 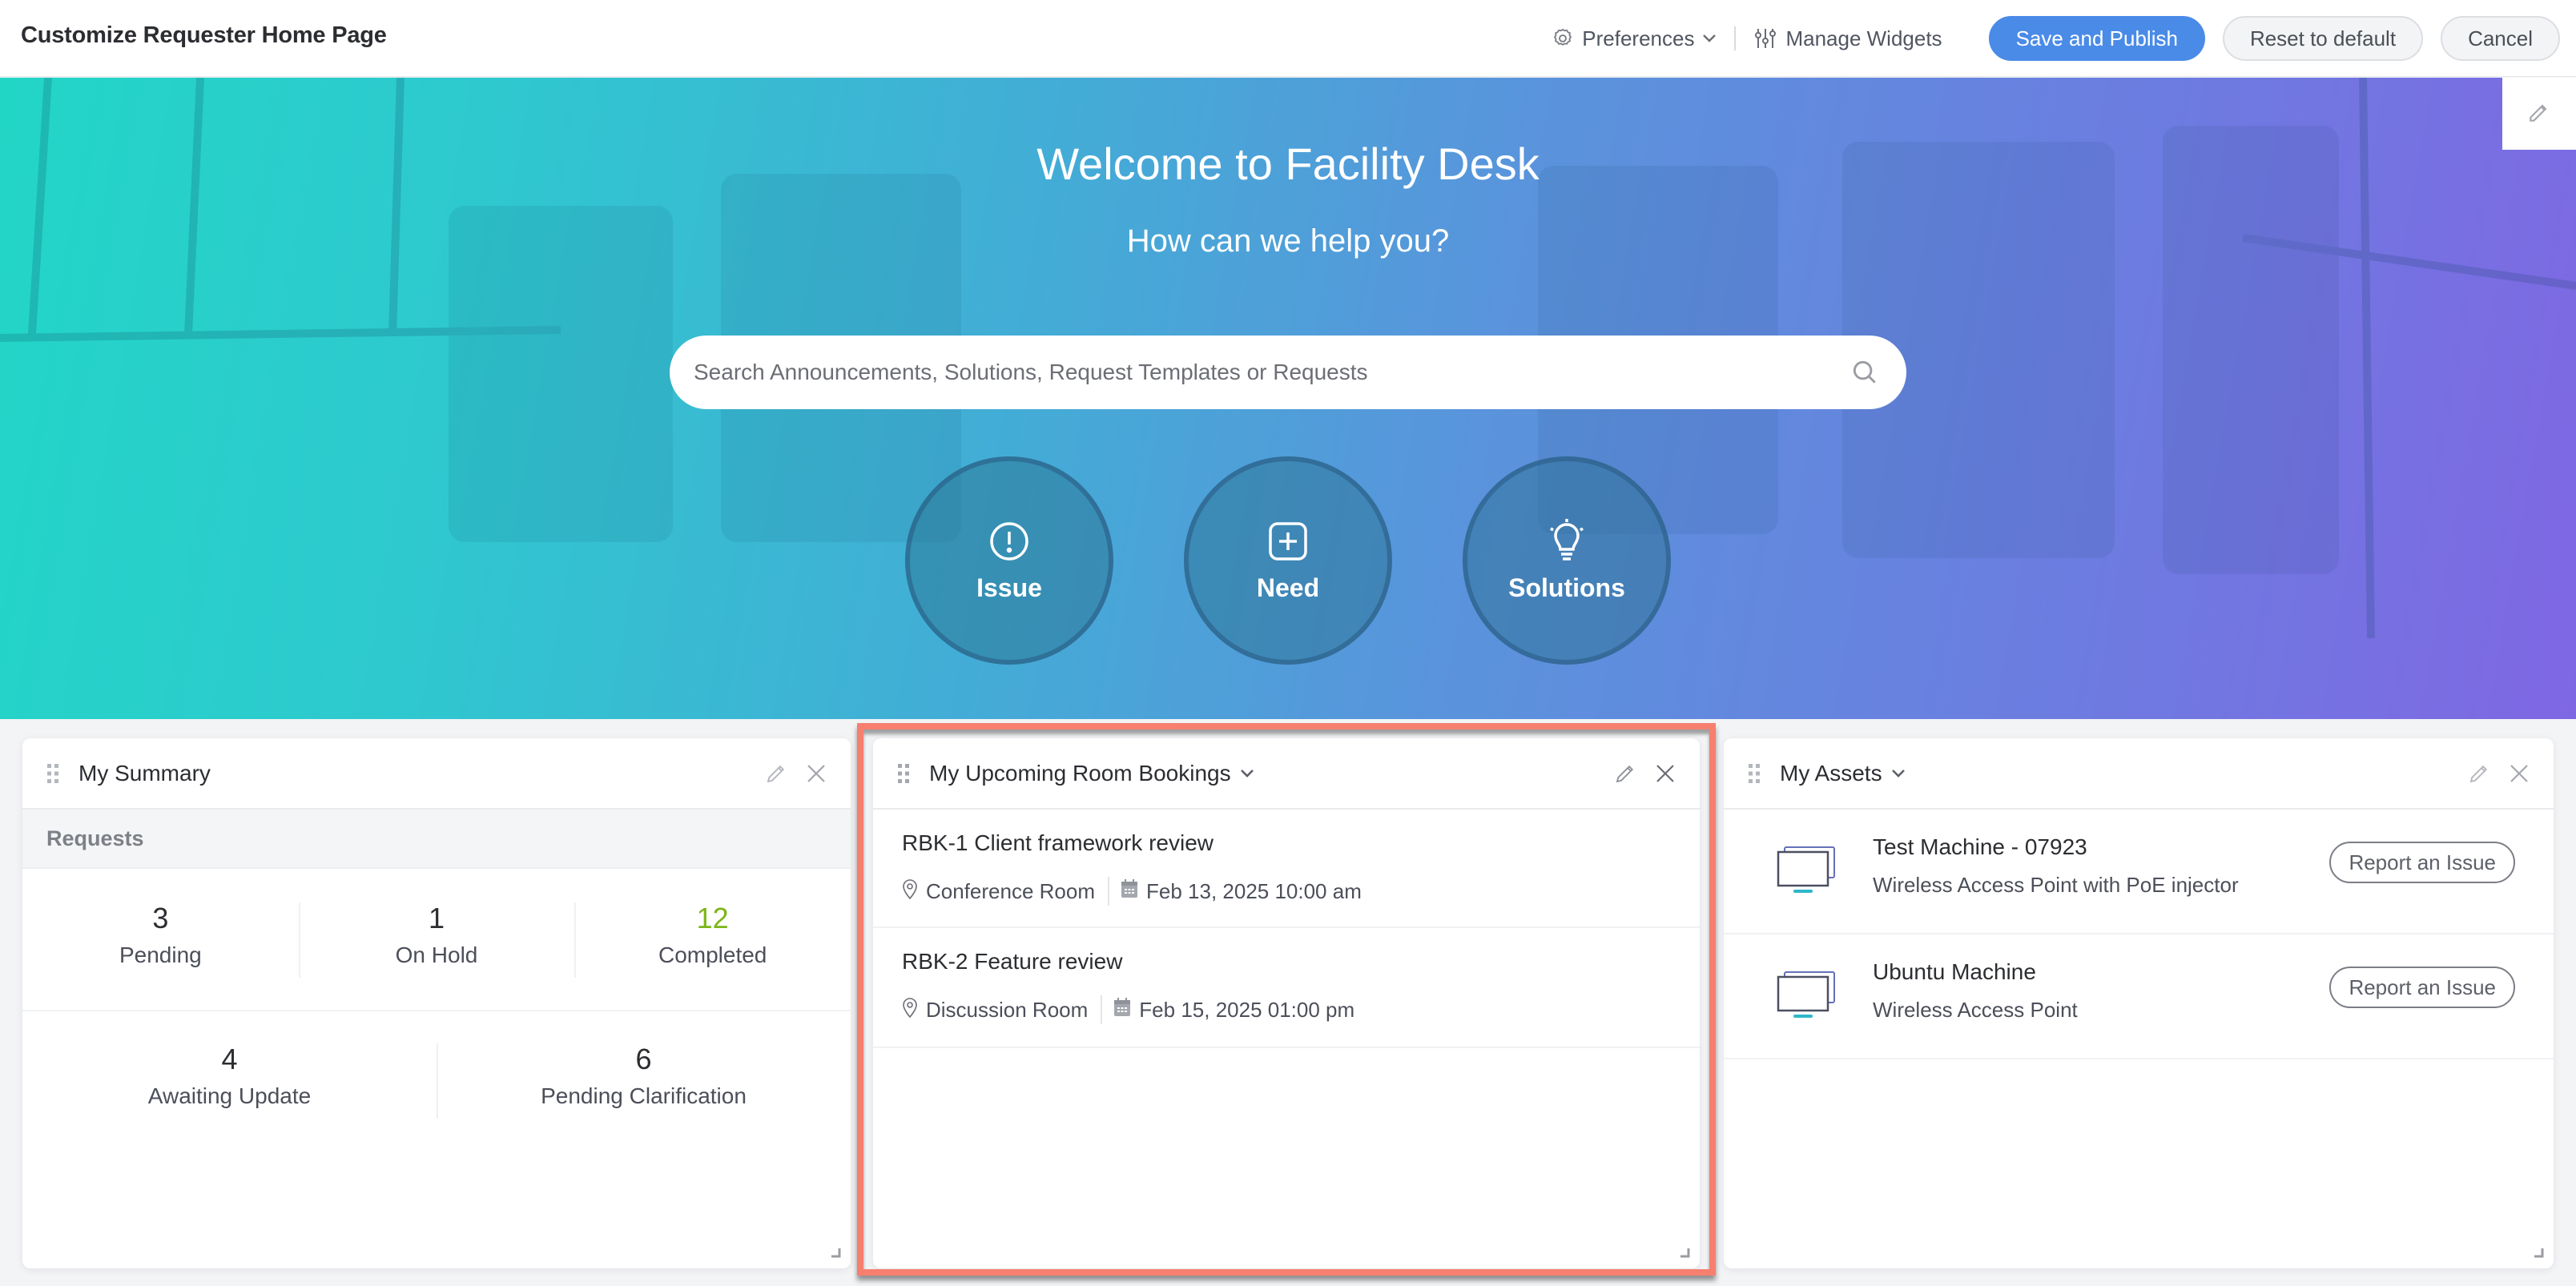 I want to click on booking-room: Conference Room, so click(x=998, y=891).